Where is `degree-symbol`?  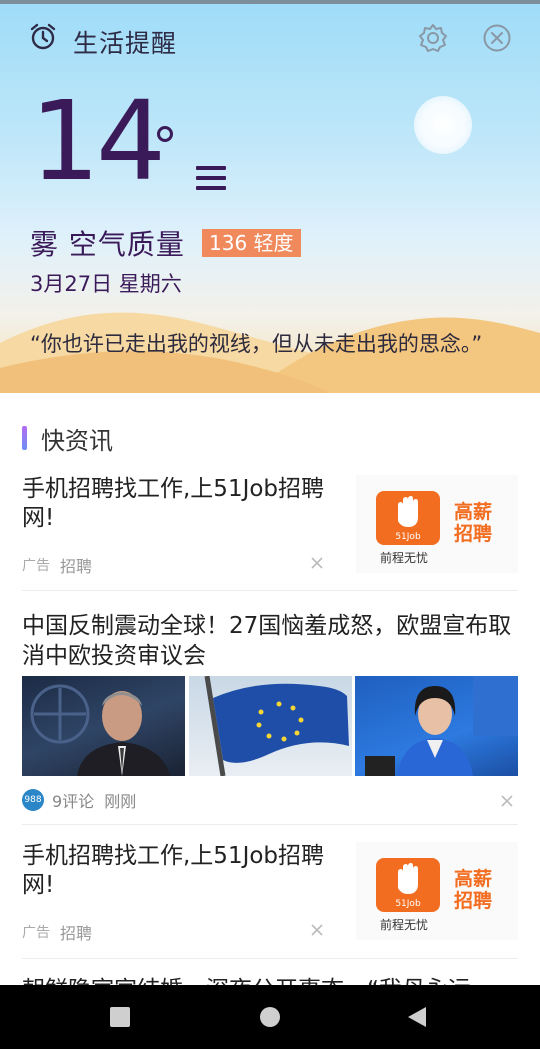 degree-symbol is located at coordinates (165, 134).